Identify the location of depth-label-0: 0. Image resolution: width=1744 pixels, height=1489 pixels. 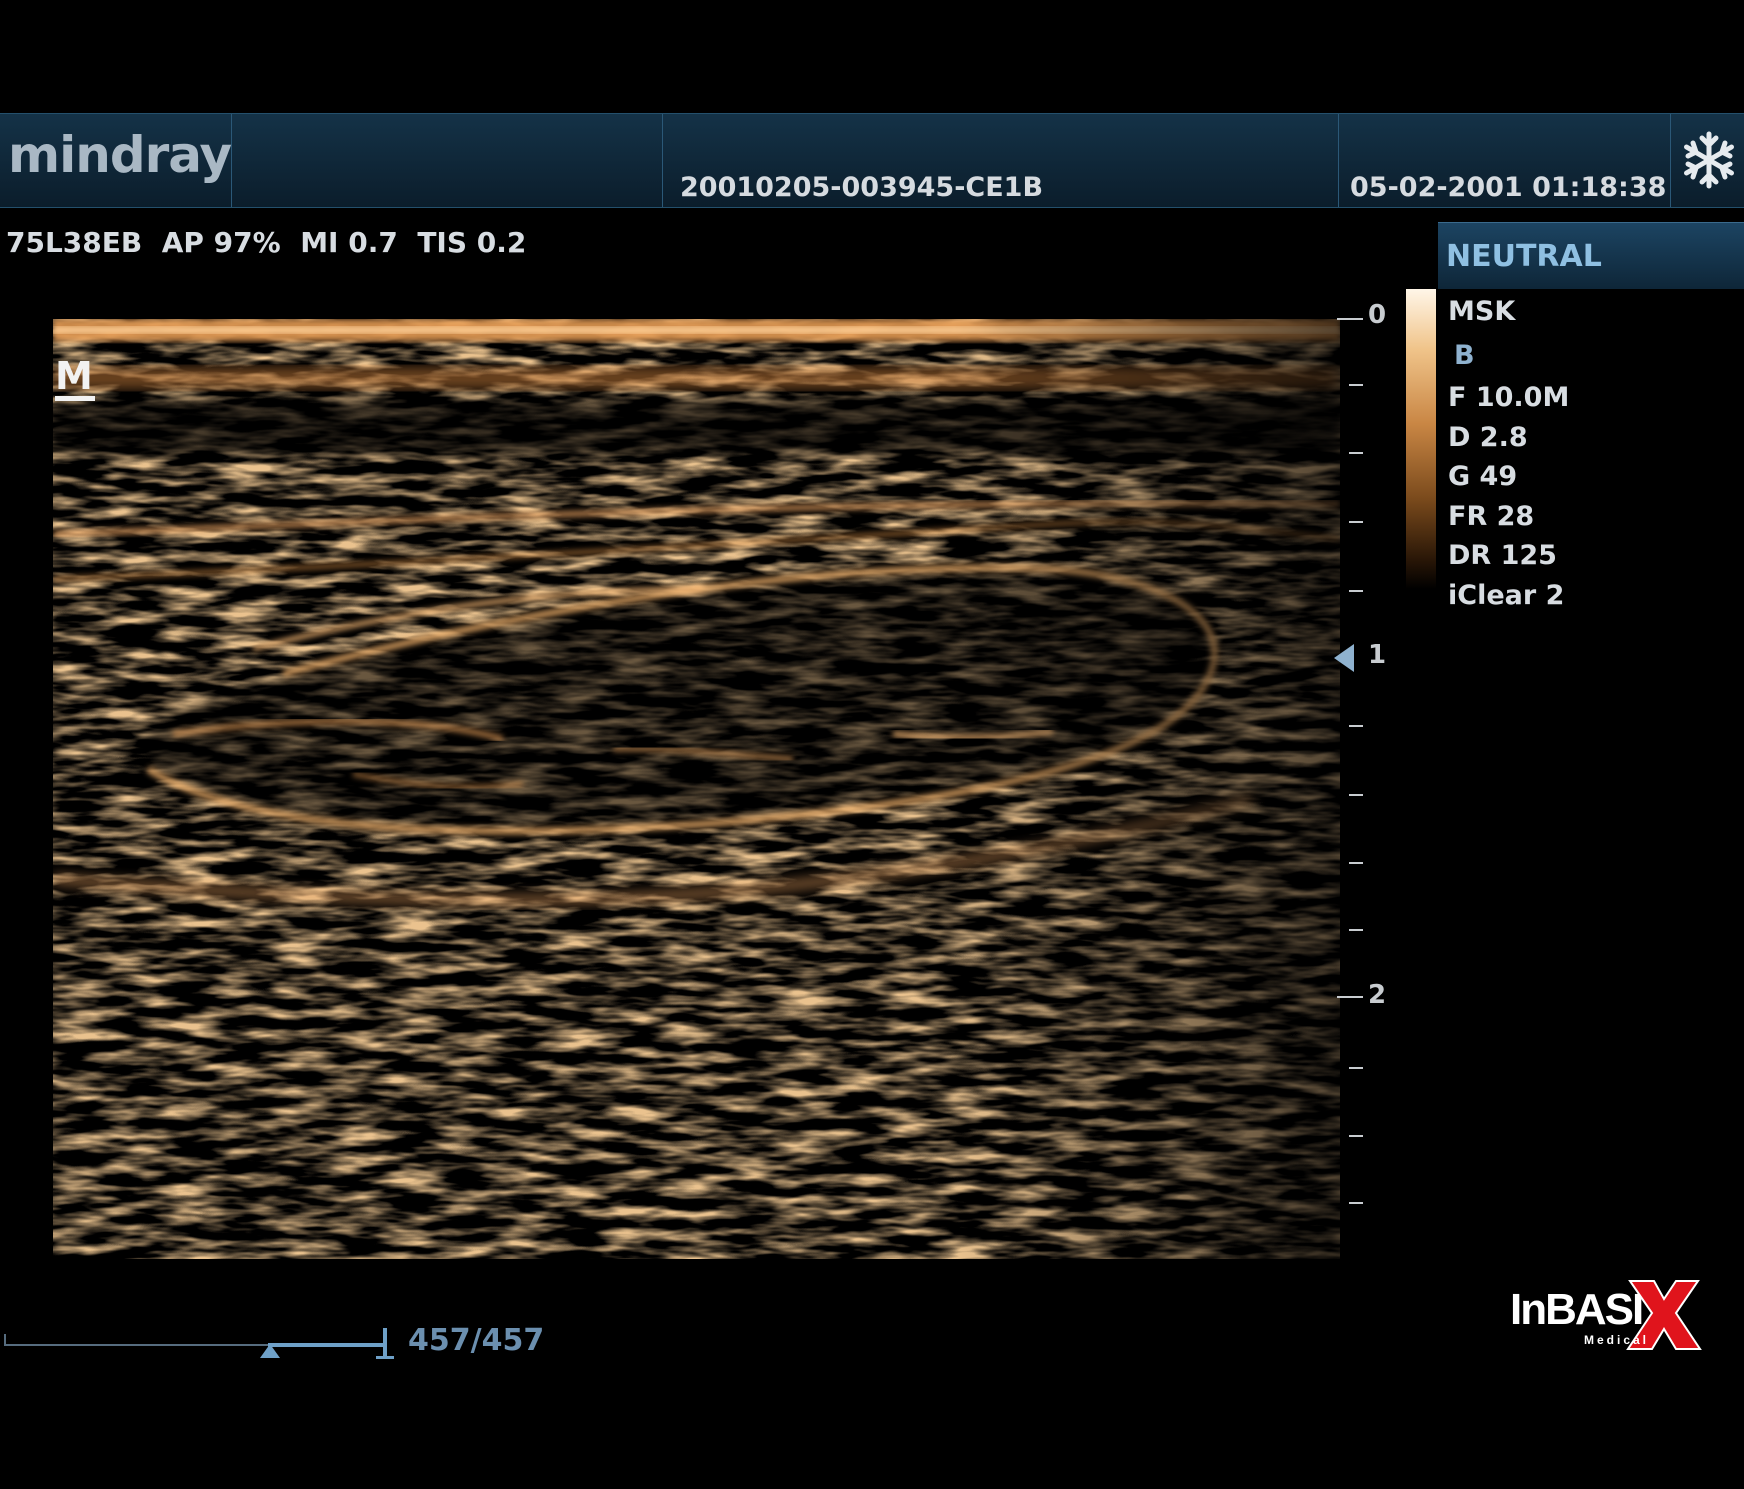
(1377, 315).